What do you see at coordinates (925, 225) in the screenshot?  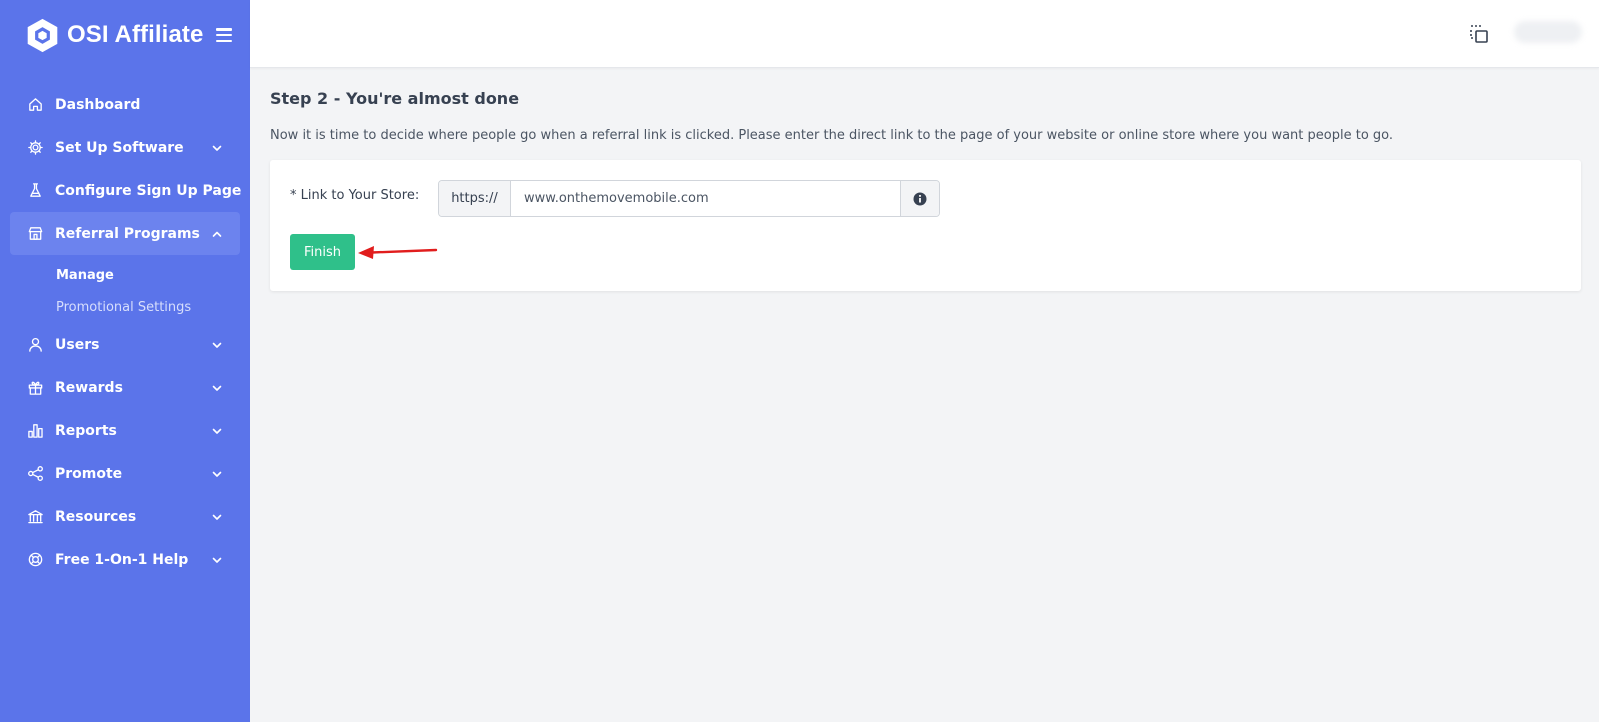 I see `store-link-card: * Link to Your Store: https:// Finish` at bounding box center [925, 225].